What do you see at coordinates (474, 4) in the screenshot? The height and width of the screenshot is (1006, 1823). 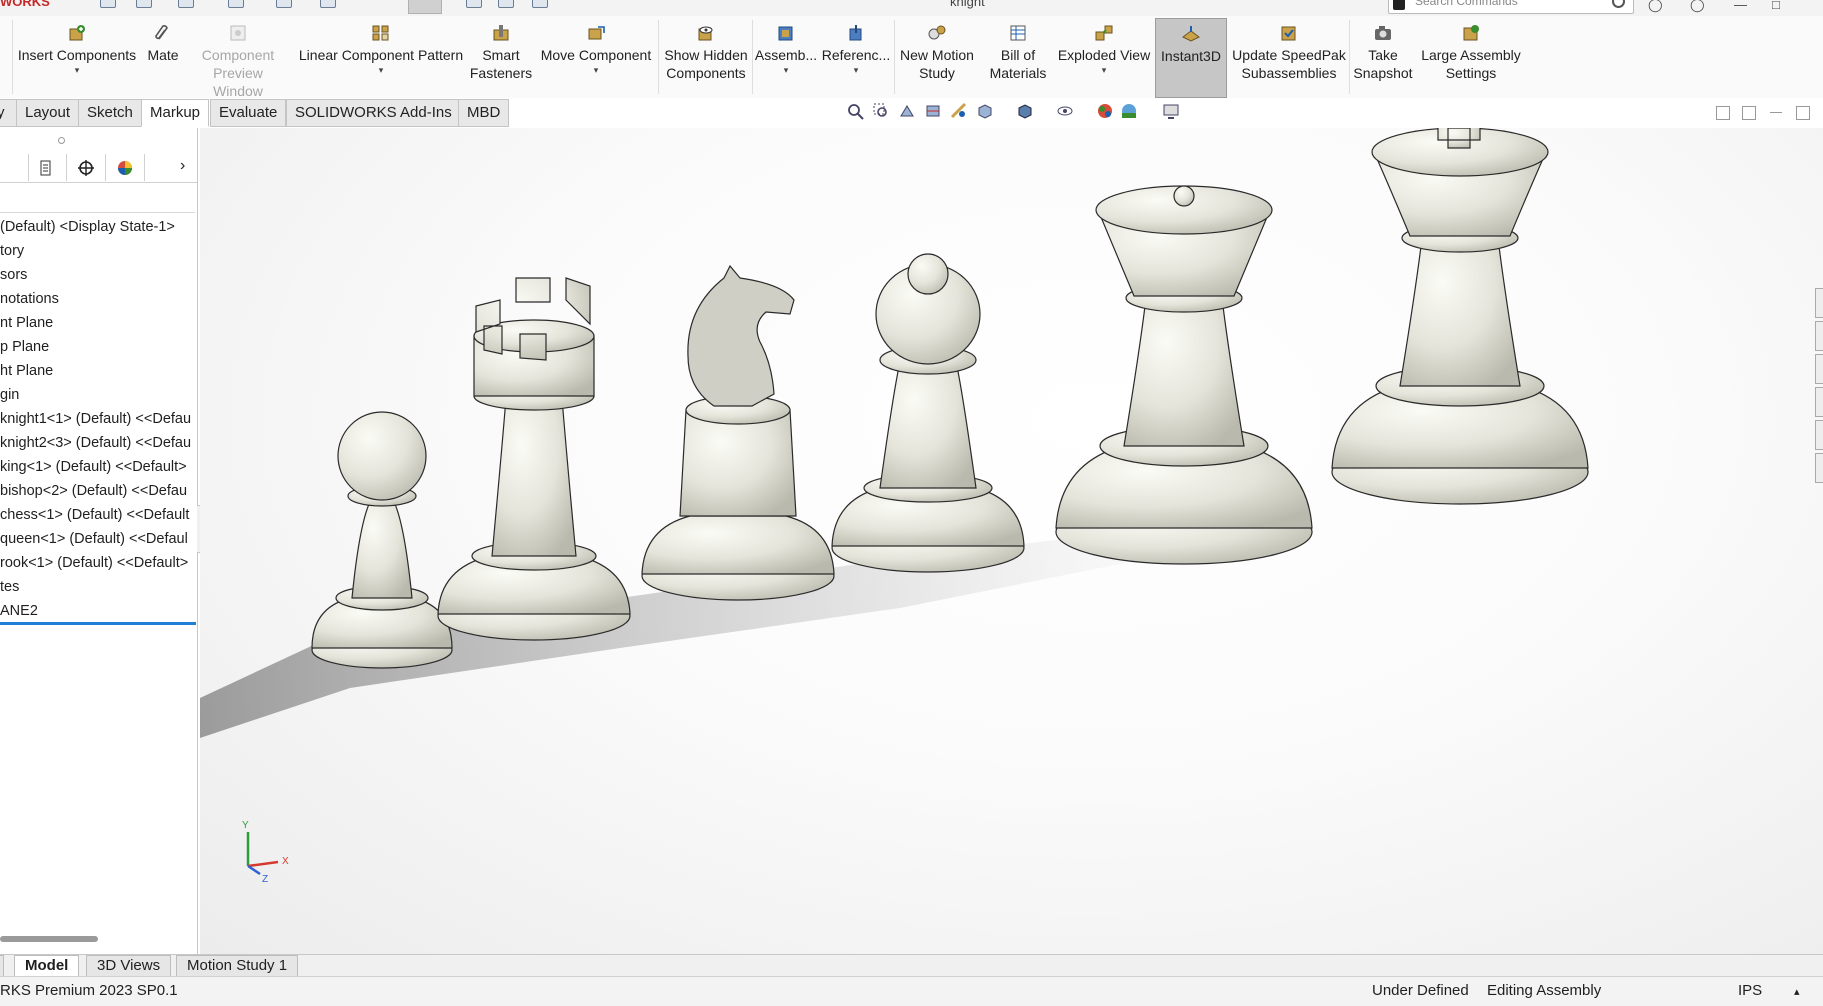 I see `rebuild-icon` at bounding box center [474, 4].